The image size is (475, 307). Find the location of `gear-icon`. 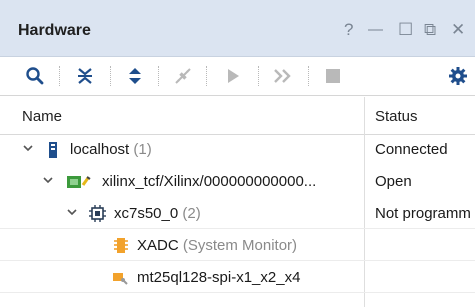

gear-icon is located at coordinates (458, 76).